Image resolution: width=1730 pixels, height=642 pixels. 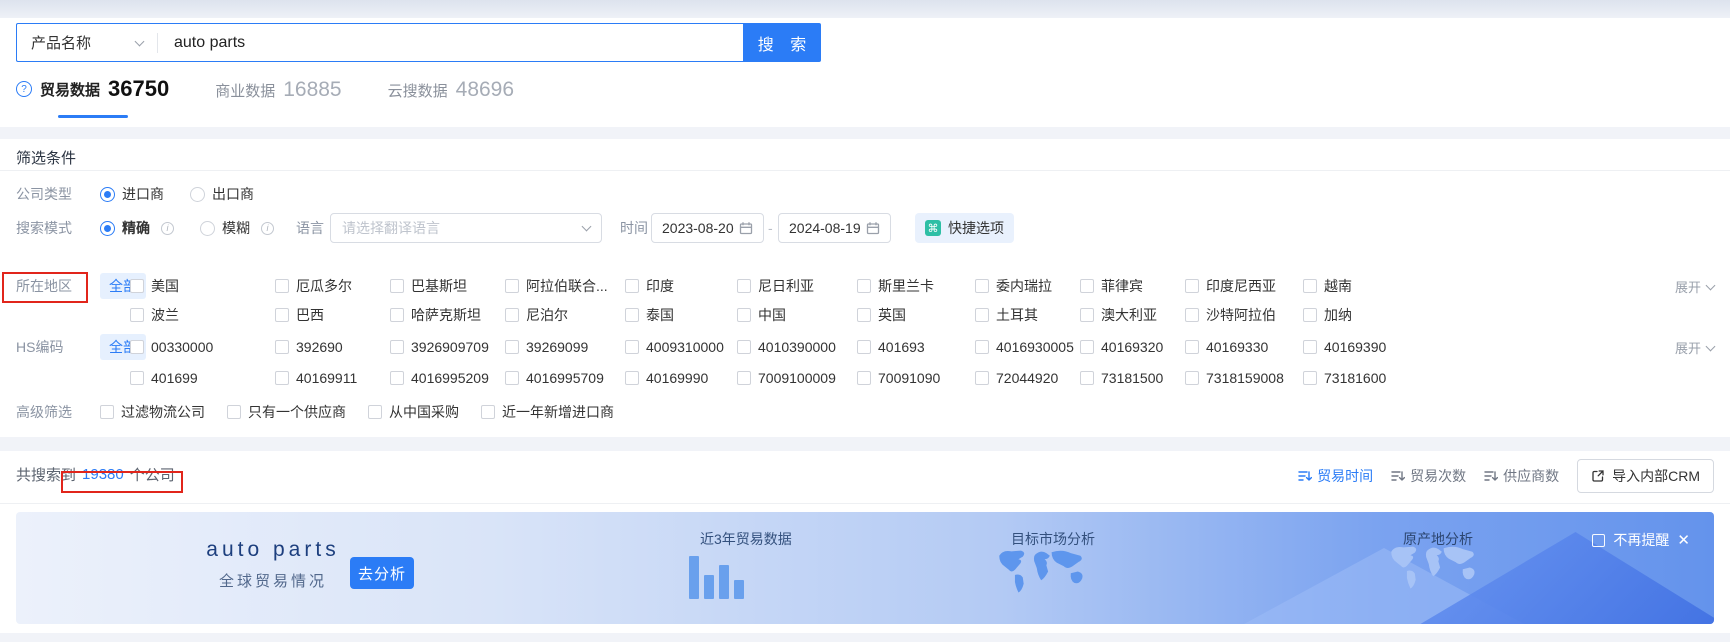 I want to click on advanced-checkbox-item: 过滤物流公司, so click(x=152, y=412).